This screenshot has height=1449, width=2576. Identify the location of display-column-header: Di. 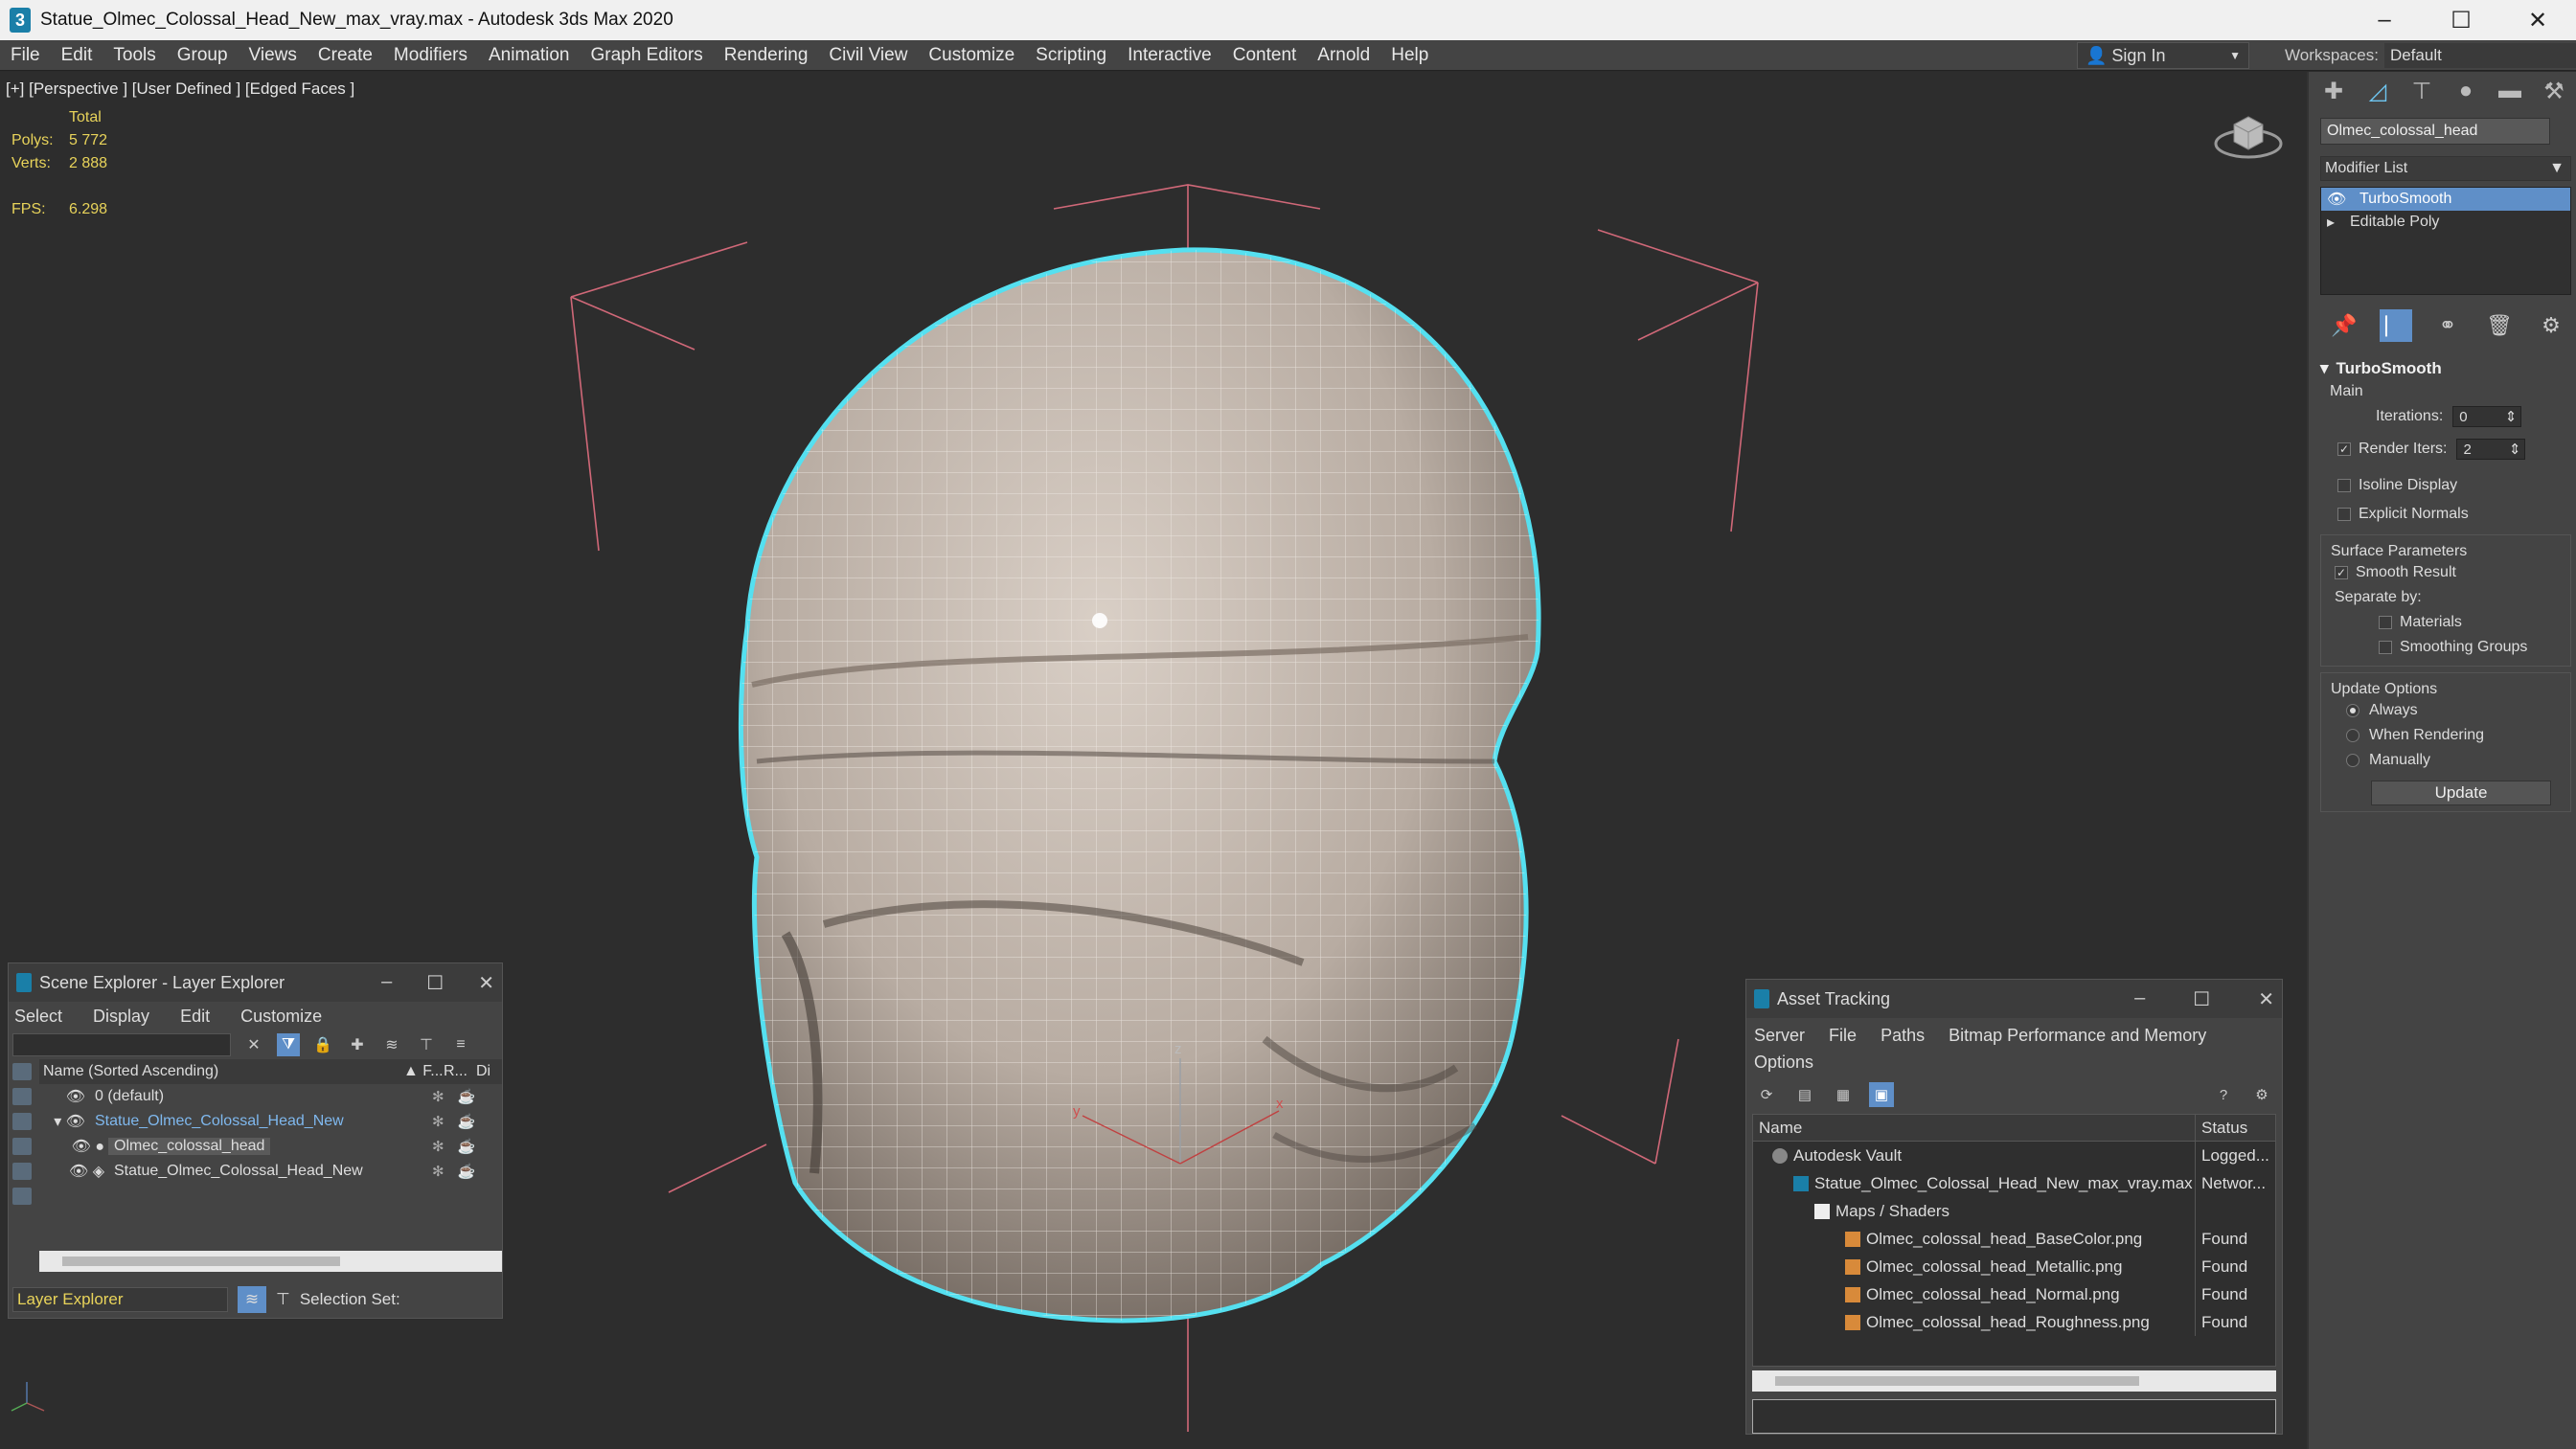
(483, 1071).